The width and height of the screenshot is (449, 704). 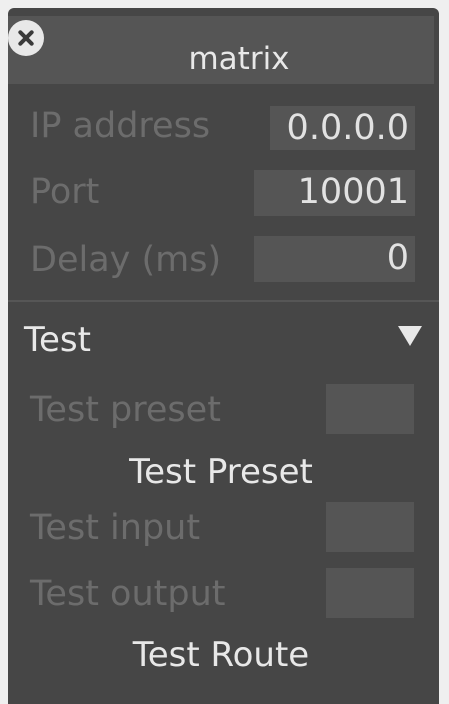 I want to click on triangle-down-icon, so click(x=410, y=336).